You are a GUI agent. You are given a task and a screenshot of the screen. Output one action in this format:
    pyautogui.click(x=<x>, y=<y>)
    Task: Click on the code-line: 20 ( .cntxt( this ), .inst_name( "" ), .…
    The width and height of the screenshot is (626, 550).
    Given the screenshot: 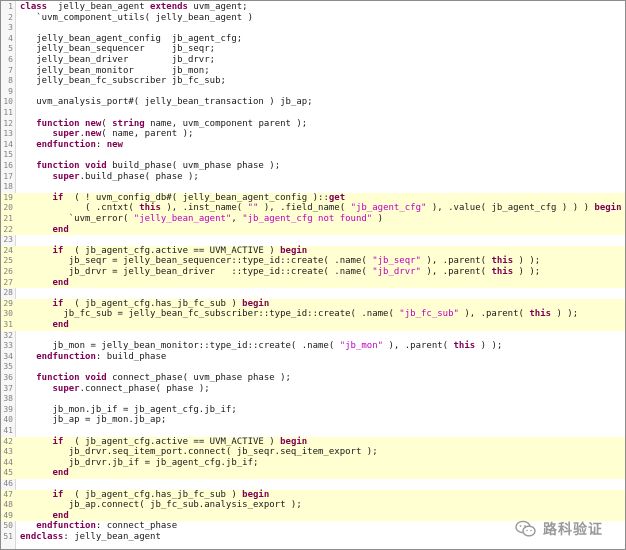 What is the action you would take?
    pyautogui.click(x=313, y=208)
    